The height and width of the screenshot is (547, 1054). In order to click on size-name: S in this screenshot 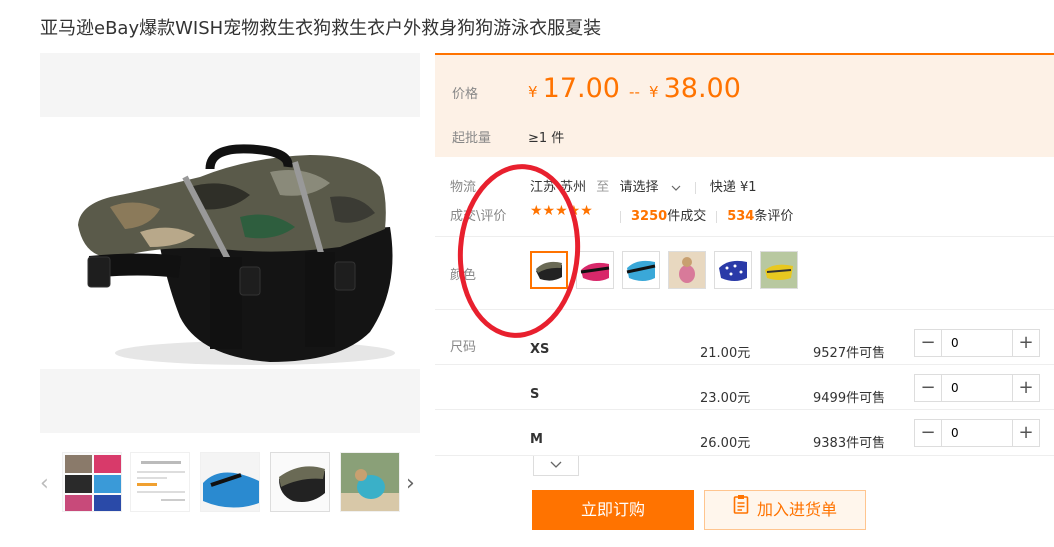, I will do `click(535, 394)`.